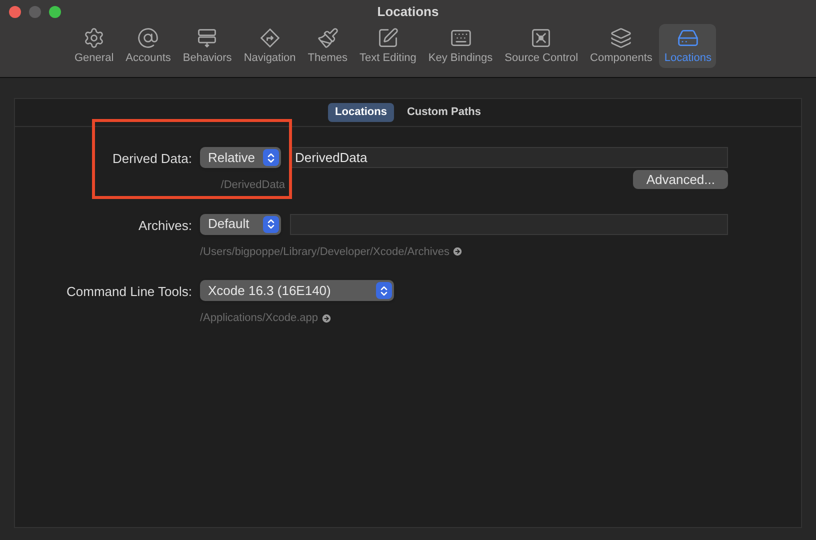 The height and width of the screenshot is (540, 816). I want to click on toolbar-tab: Accounts, so click(148, 46).